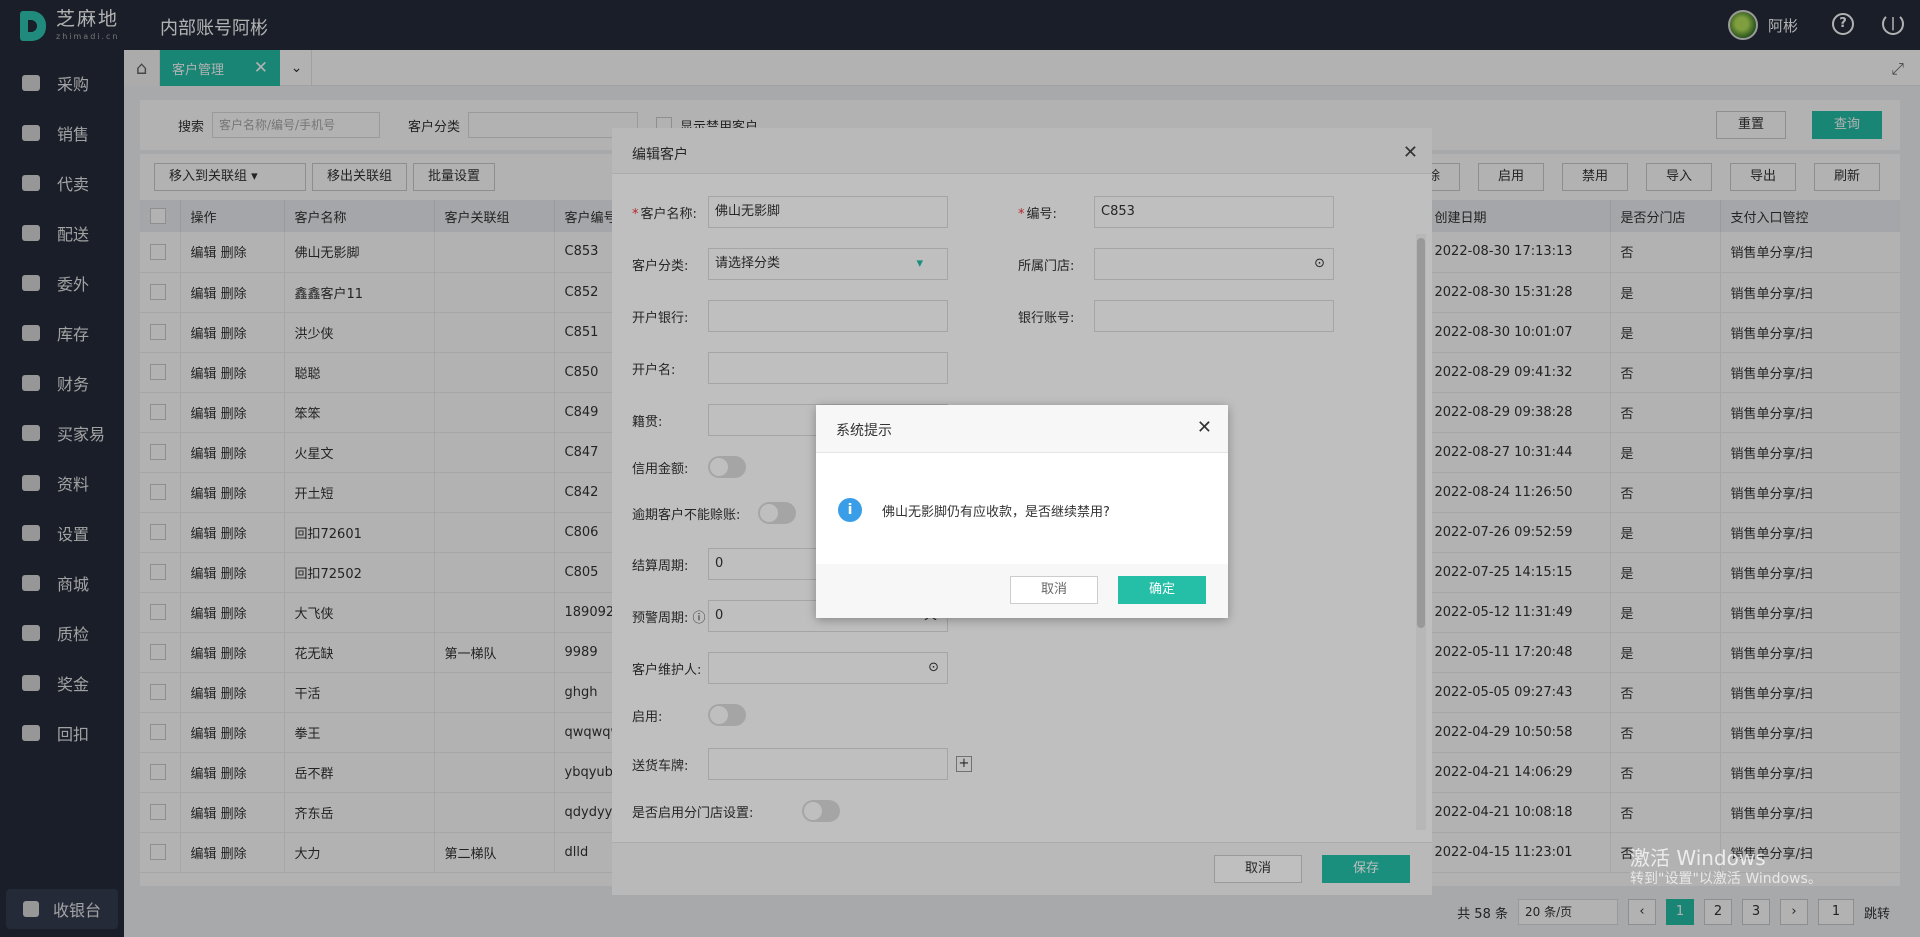 Image resolution: width=1920 pixels, height=937 pixels. Describe the element at coordinates (850, 510) in the screenshot. I see `info-icon: i` at that location.